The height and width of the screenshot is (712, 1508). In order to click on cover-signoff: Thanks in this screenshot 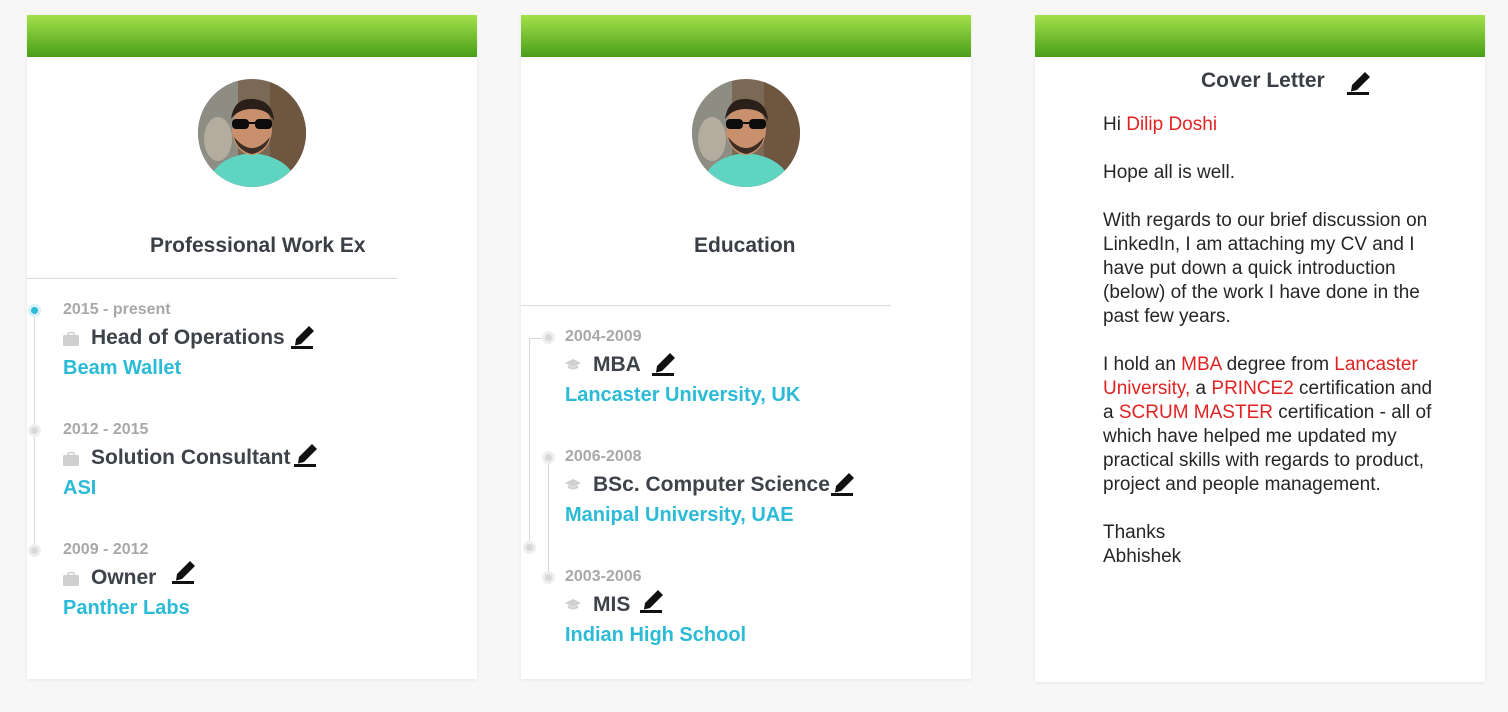, I will do `click(1134, 532)`.